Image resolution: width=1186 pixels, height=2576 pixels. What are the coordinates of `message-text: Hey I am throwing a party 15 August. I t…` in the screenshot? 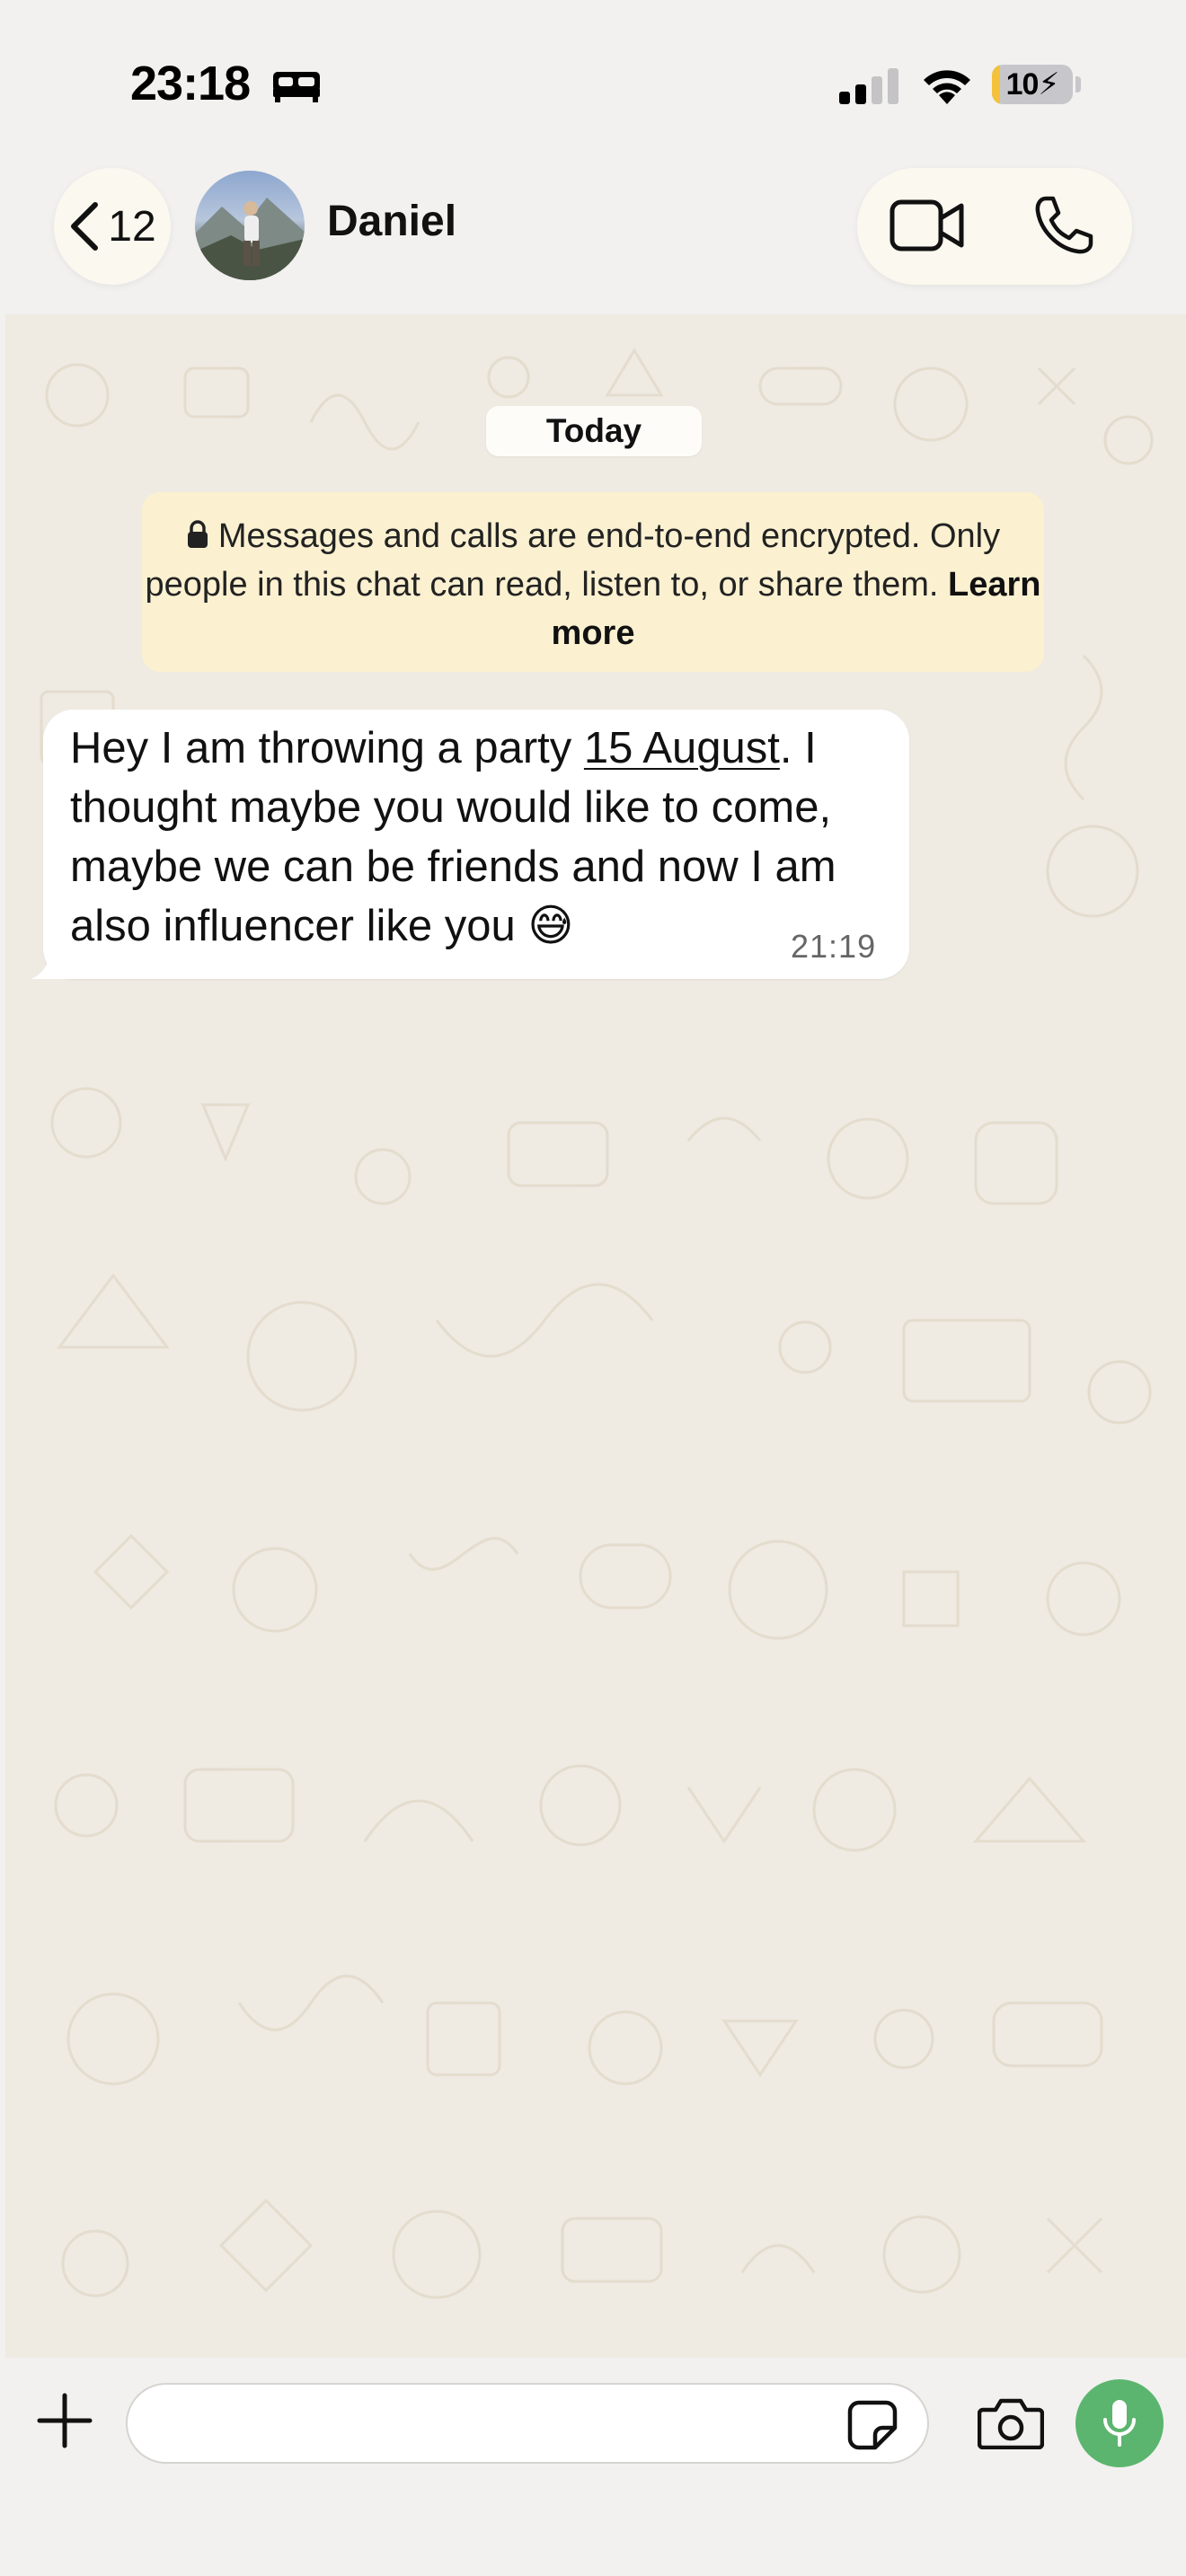 It's located at (453, 837).